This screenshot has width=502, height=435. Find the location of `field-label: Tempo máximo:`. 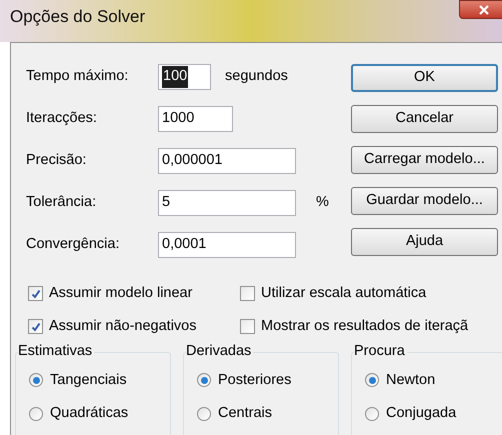

field-label: Tempo máximo: is located at coordinates (78, 76).